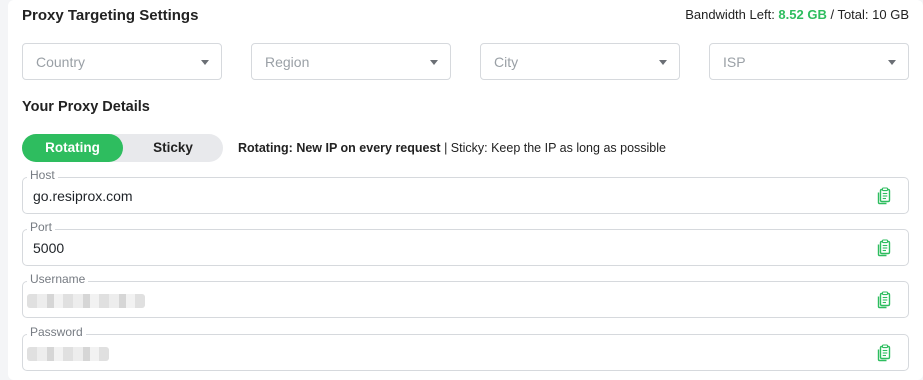  I want to click on proxy-details-title: Your Proxy Details, so click(86, 107).